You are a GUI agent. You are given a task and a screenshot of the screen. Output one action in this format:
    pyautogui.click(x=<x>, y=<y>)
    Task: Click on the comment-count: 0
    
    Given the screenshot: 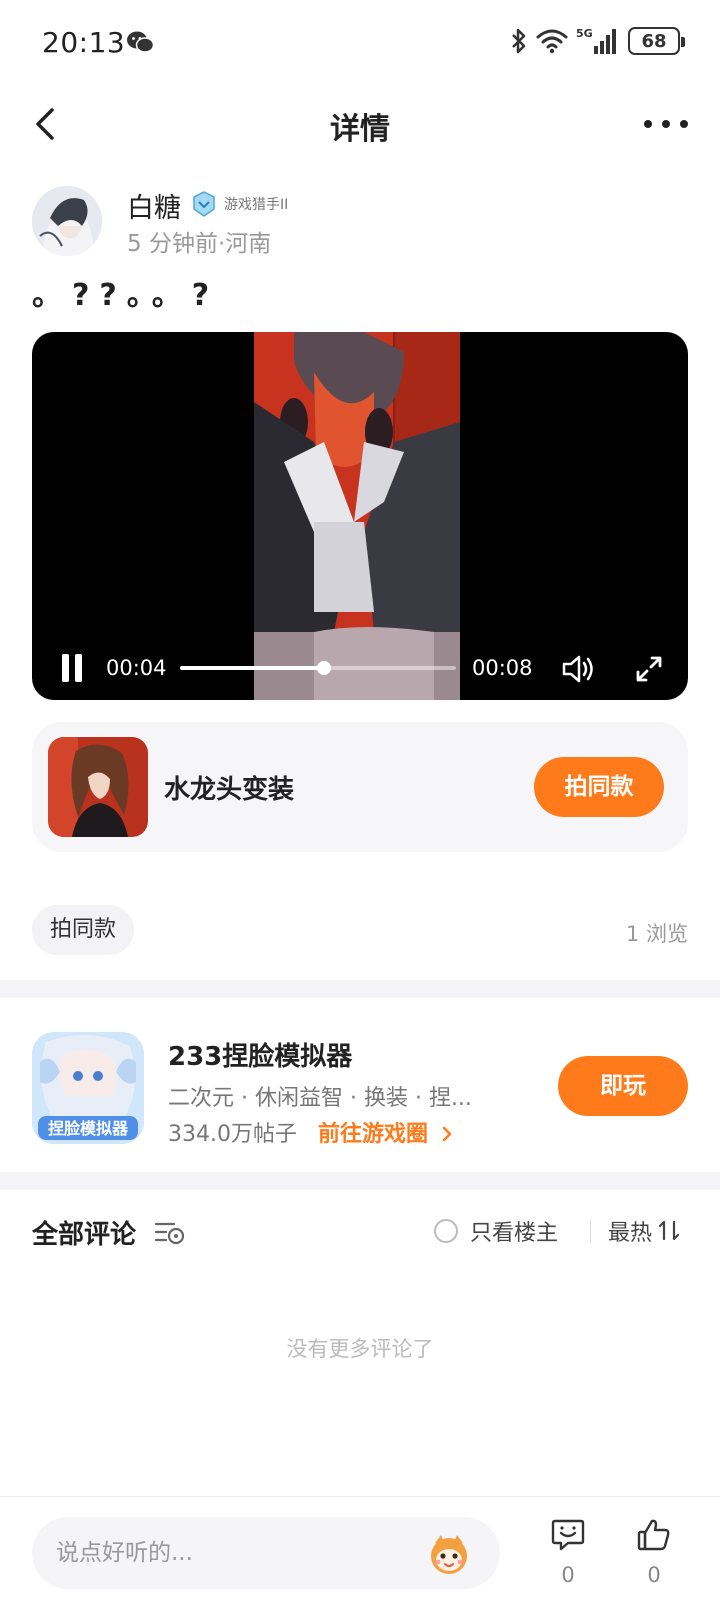 What is the action you would take?
    pyautogui.click(x=568, y=1575)
    